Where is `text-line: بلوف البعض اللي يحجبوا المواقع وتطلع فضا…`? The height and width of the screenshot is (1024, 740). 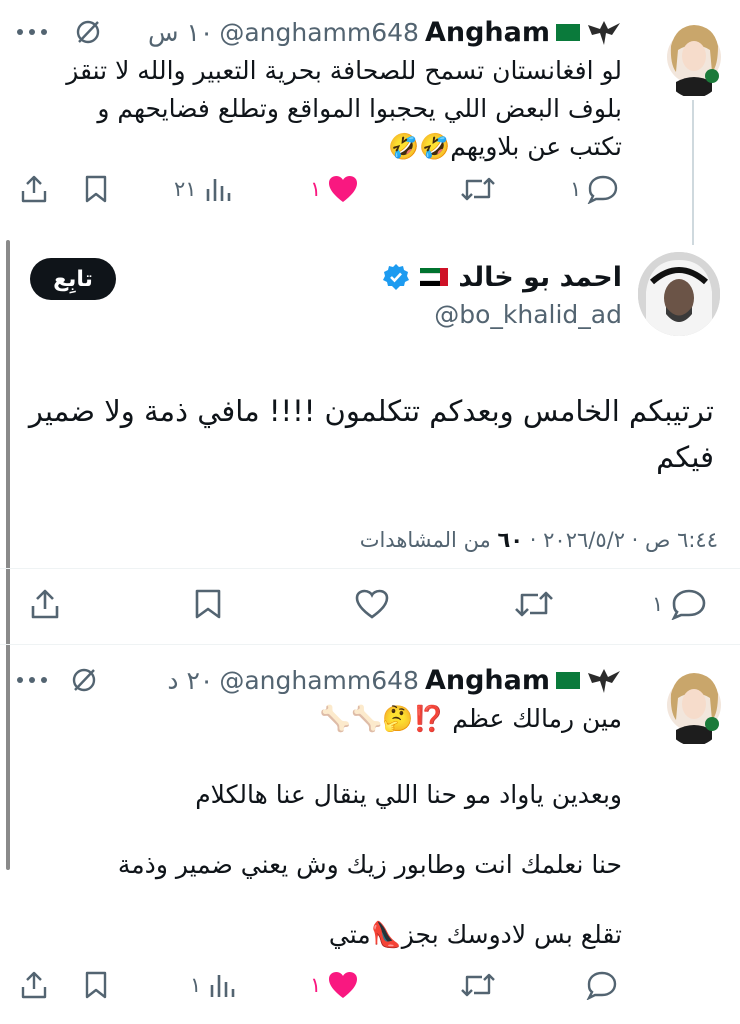
text-line: بلوف البعض اللي يحجبوا المواقع وتطلع فضا… is located at coordinates (359, 108).